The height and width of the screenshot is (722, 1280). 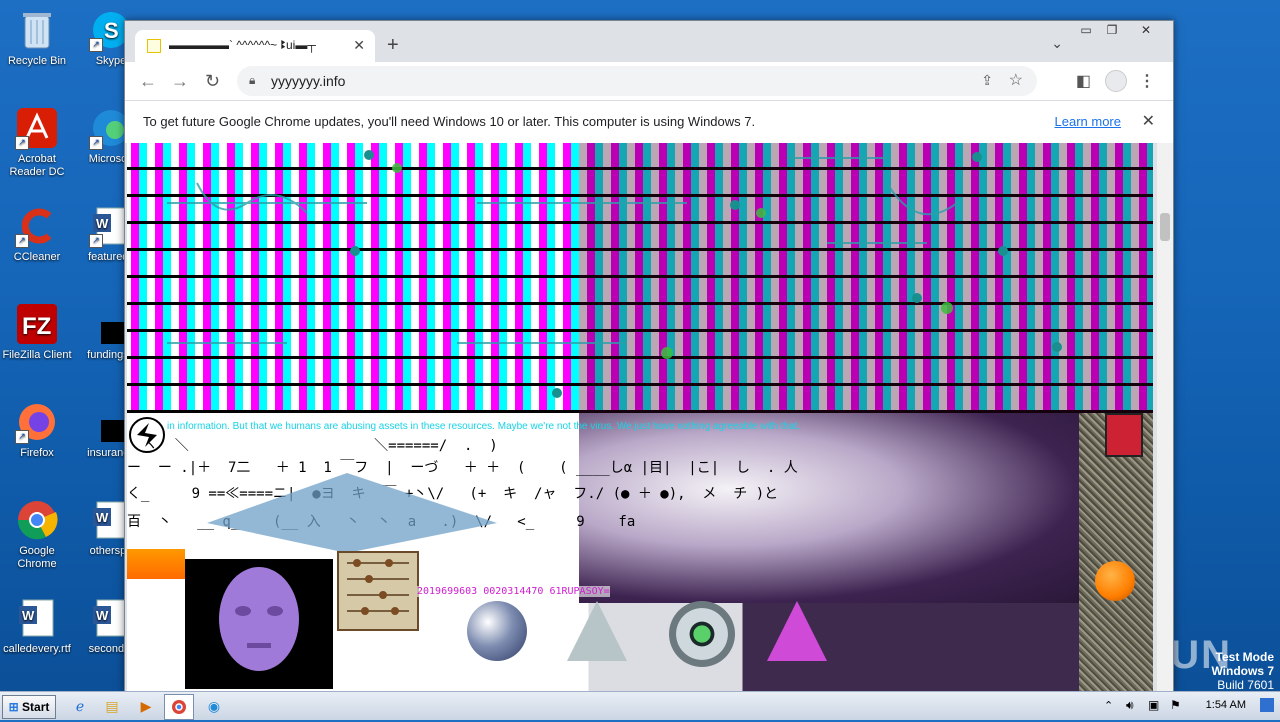 What do you see at coordinates (36, 707) in the screenshot?
I see `start-label: Start` at bounding box center [36, 707].